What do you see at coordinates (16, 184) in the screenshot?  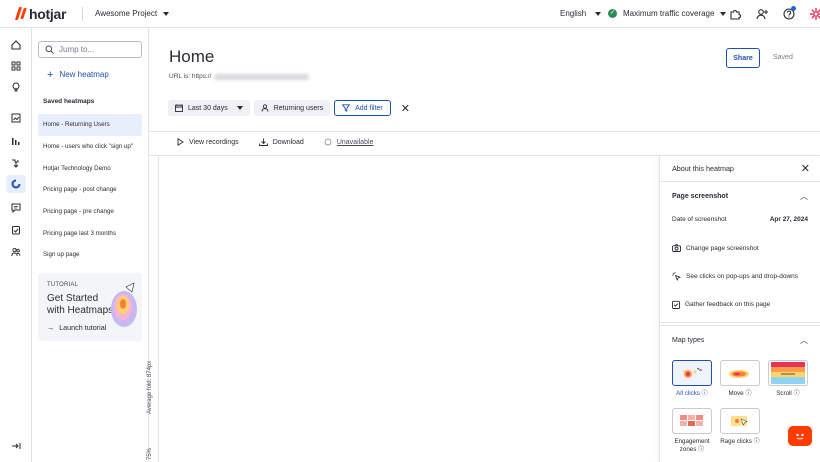 I see `heatmaps-icon` at bounding box center [16, 184].